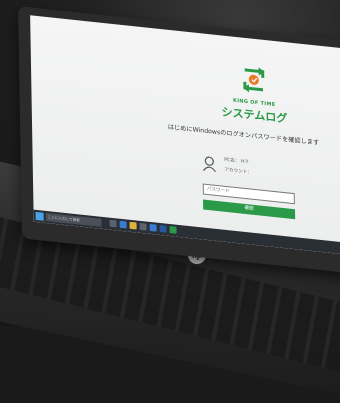 This screenshot has width=340, height=403. I want to click on store-icon, so click(143, 226).